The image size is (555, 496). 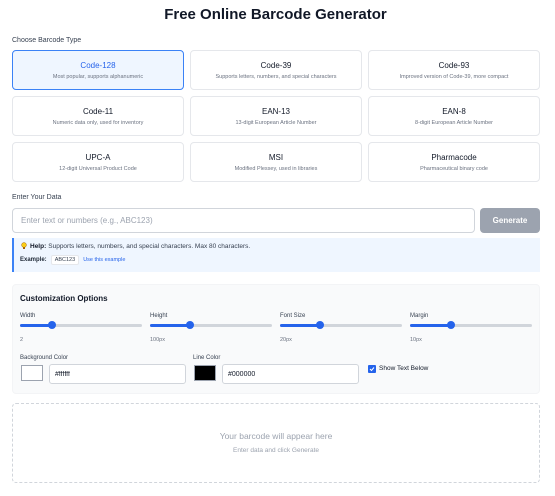 I want to click on height-slider-group: Height 100px, so click(x=211, y=328).